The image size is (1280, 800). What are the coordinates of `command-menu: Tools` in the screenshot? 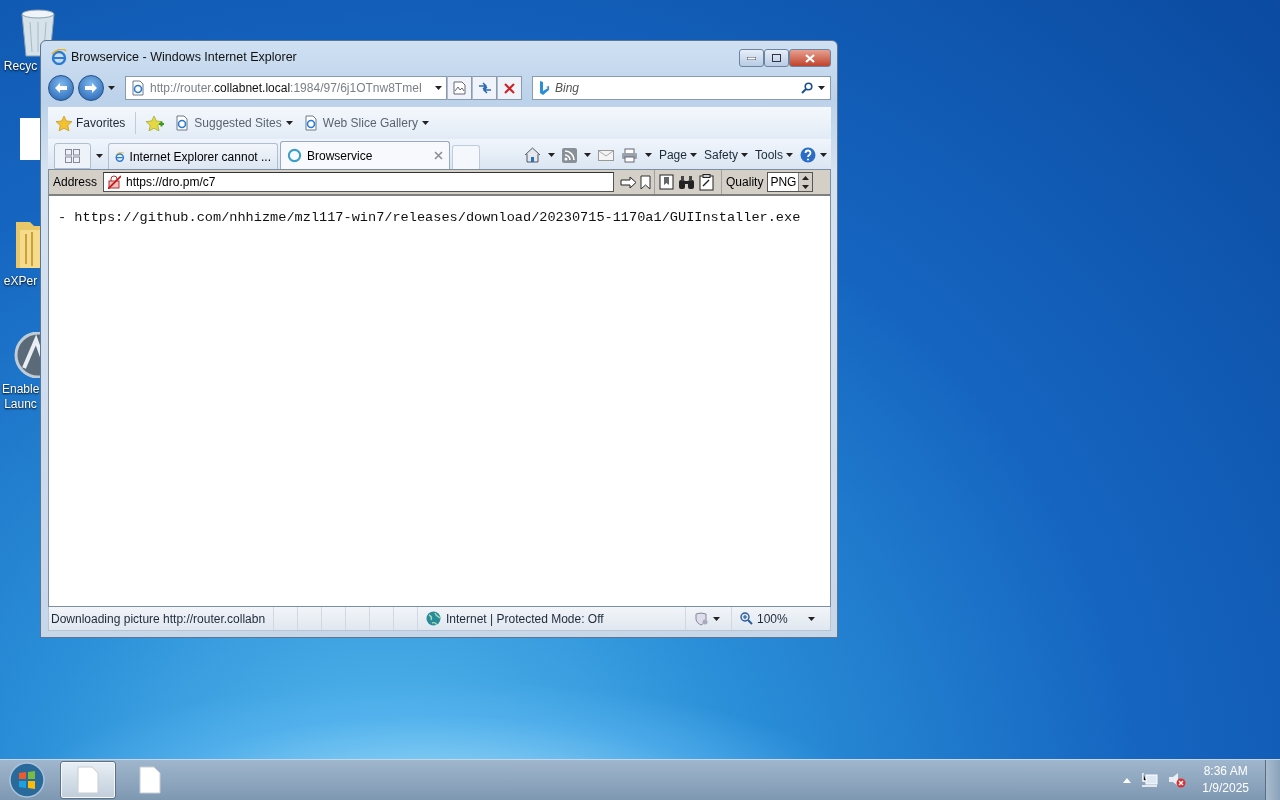 It's located at (774, 155).